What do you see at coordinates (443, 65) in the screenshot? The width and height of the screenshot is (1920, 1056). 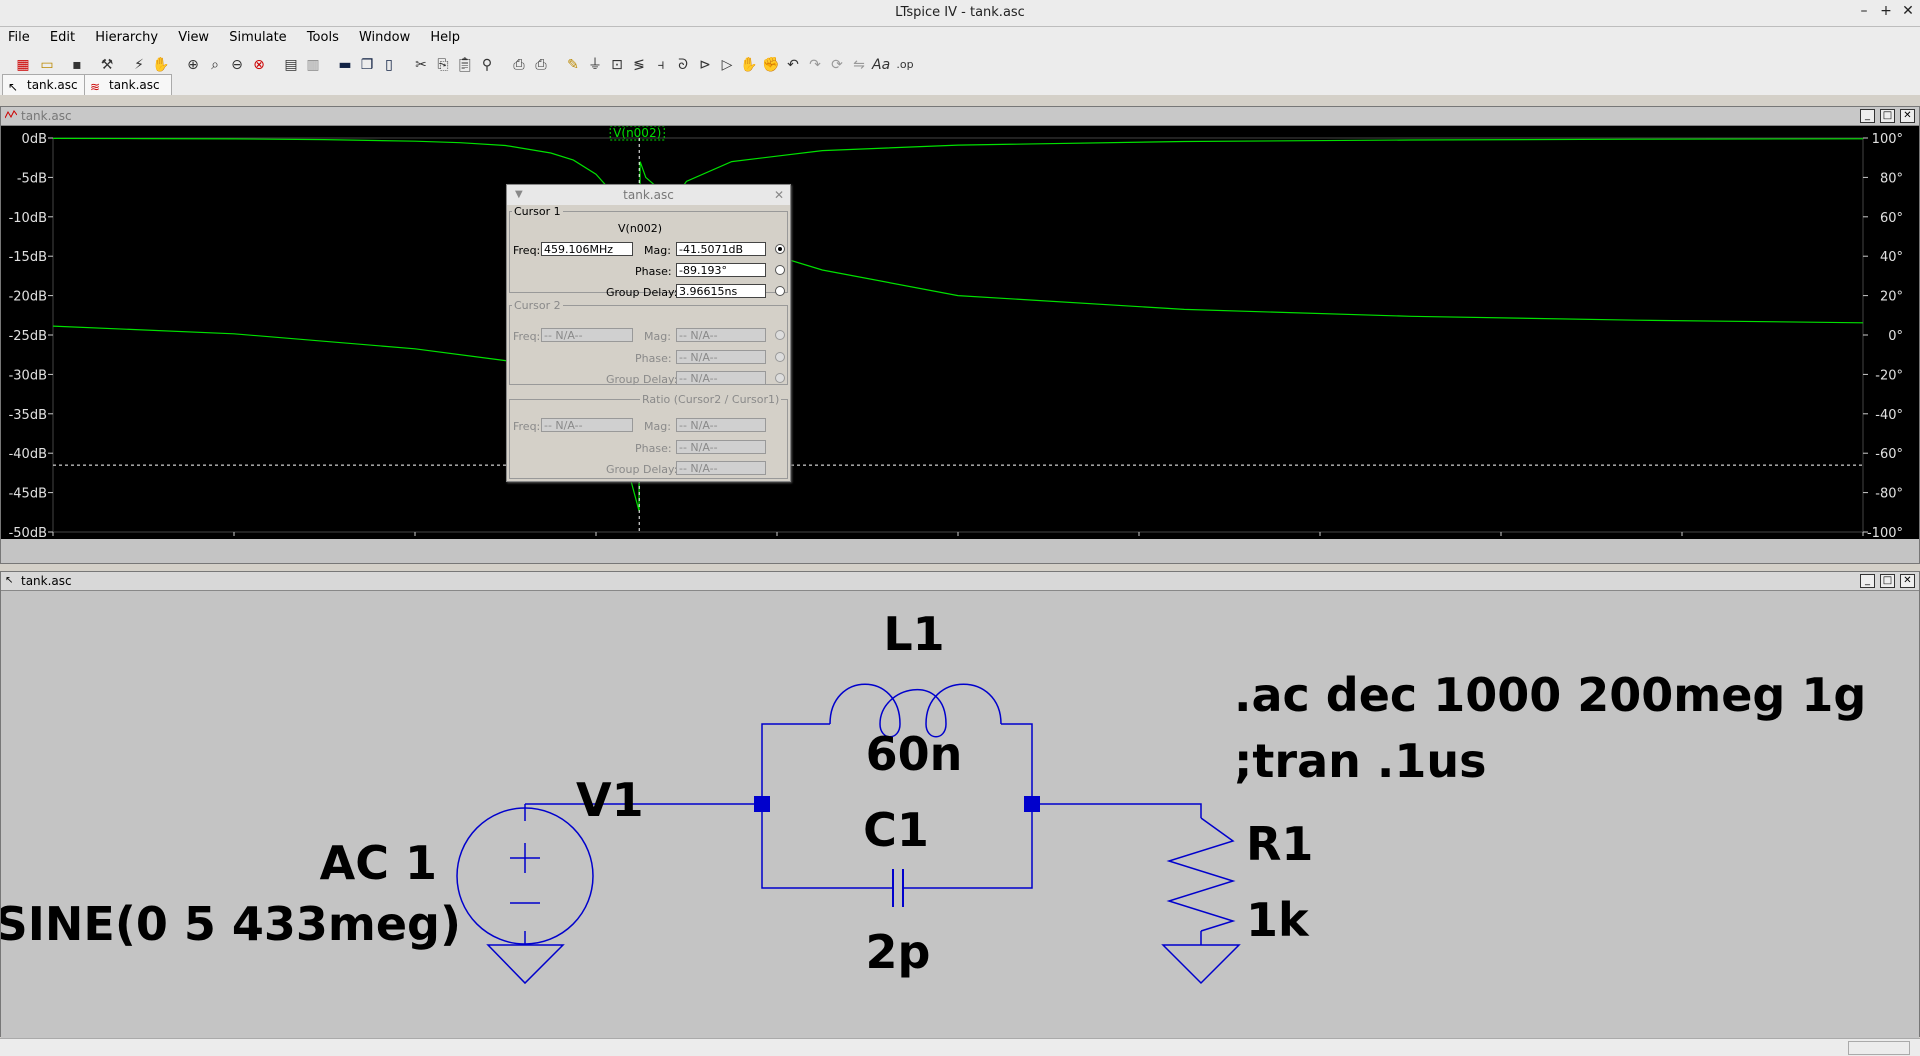 I see `copy-icon: ⎘` at bounding box center [443, 65].